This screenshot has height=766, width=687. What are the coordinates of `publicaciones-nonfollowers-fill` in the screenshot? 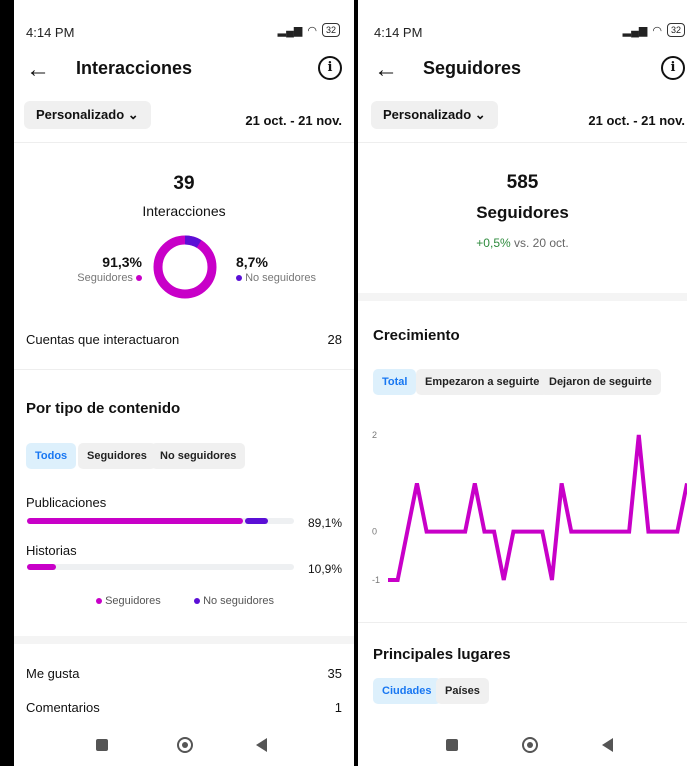 It's located at (256, 521).